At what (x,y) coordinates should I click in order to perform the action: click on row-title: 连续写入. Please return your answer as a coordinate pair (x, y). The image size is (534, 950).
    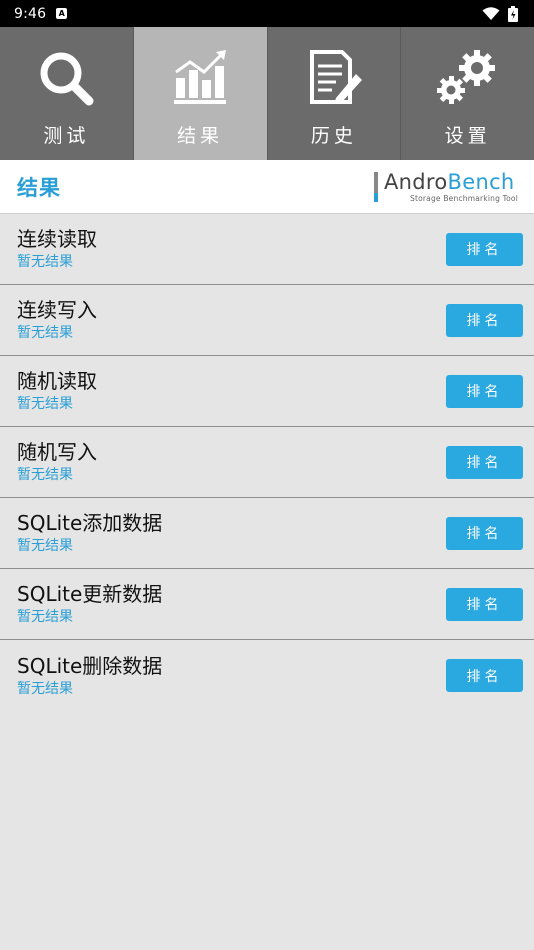
    Looking at the image, I should click on (57, 310).